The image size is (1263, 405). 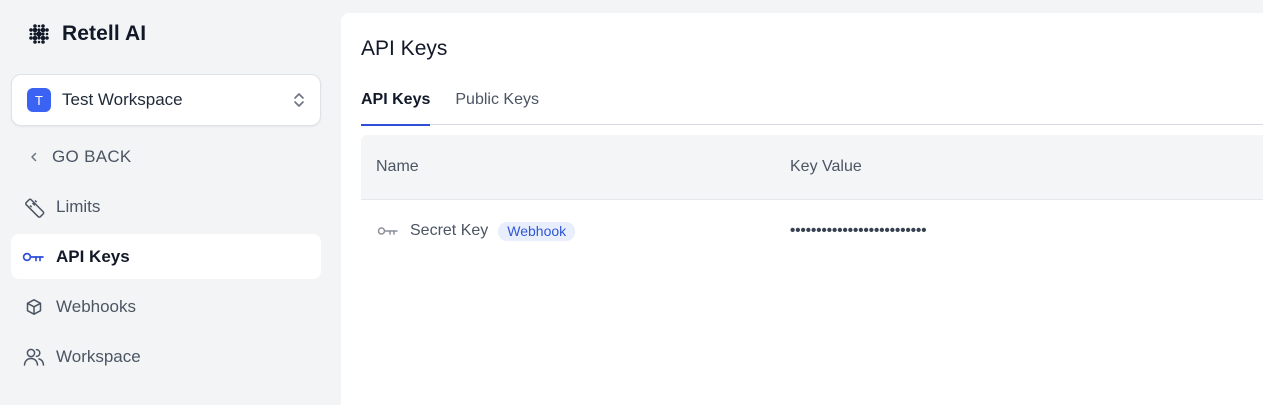 I want to click on name-cell: Secret Key Webhook, so click(x=575, y=231).